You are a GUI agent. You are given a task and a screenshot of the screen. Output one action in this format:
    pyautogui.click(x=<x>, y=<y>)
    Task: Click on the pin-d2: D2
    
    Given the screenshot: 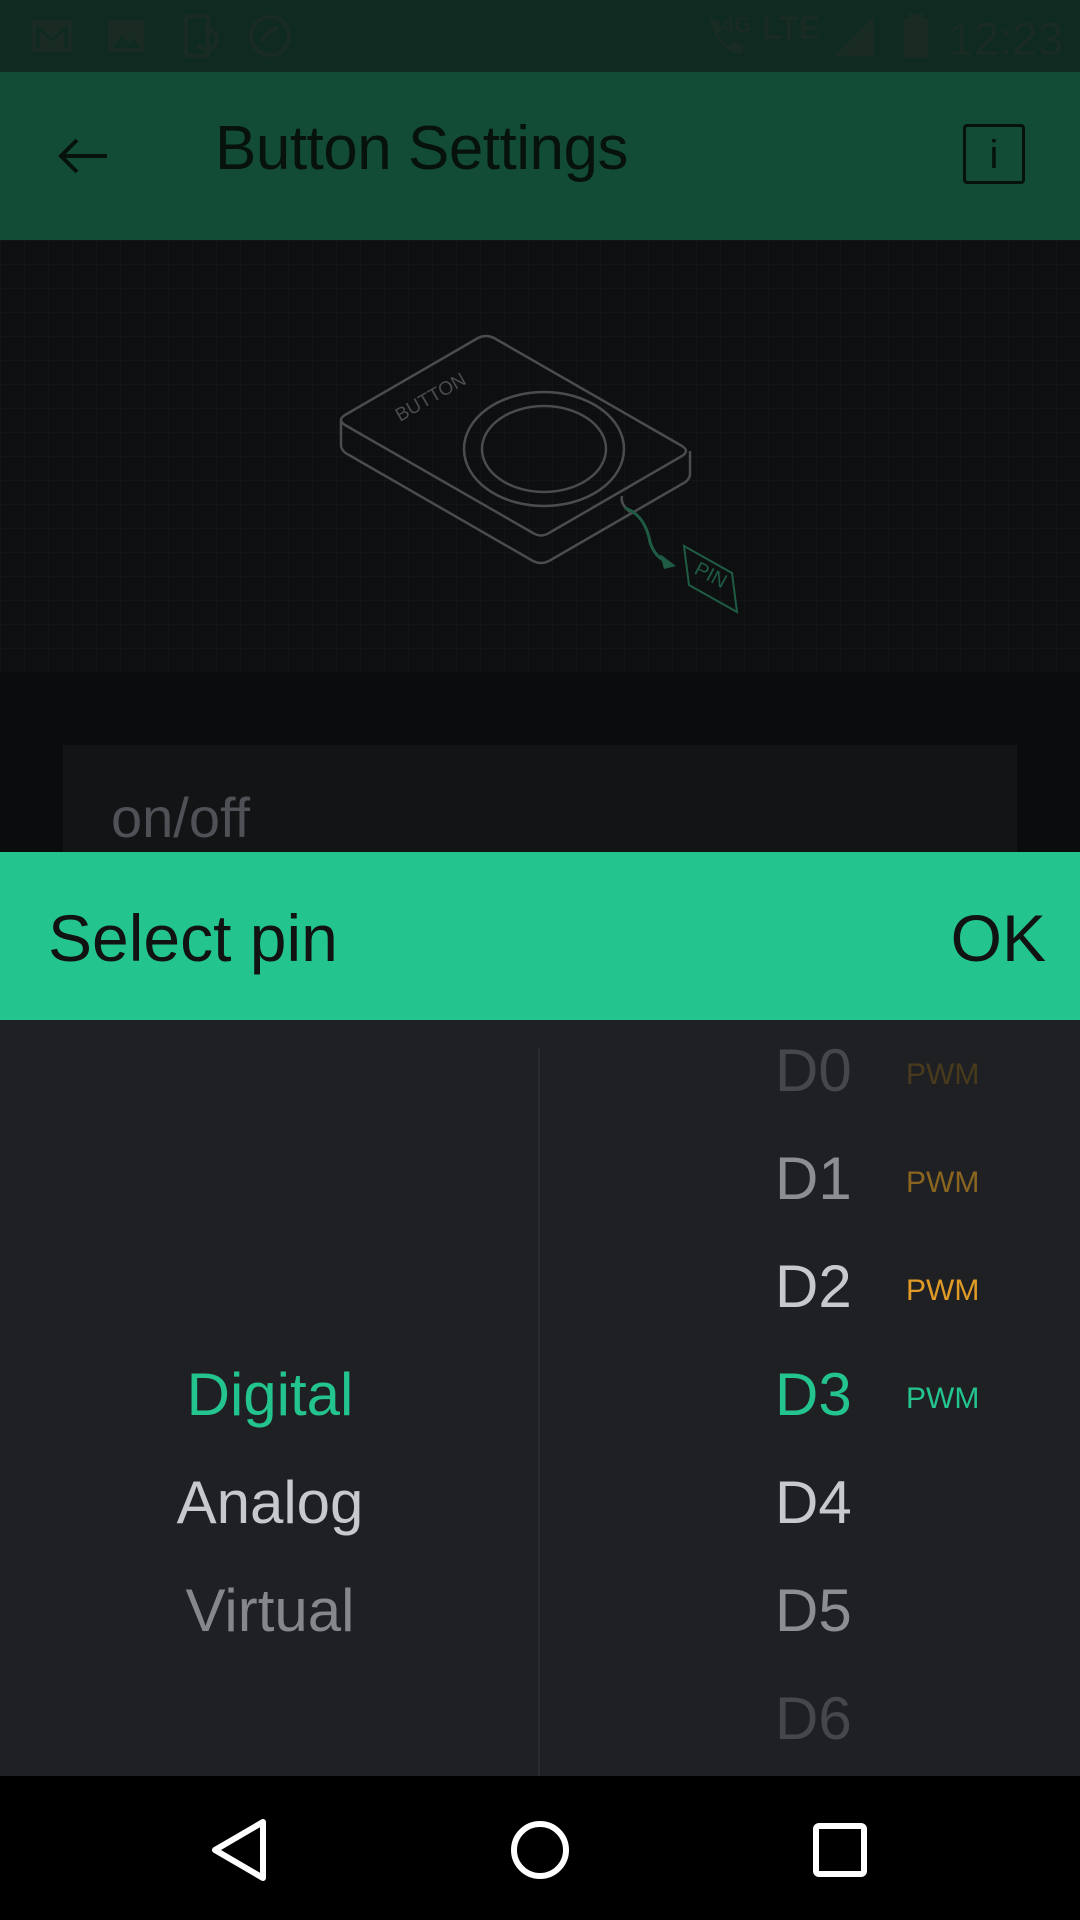 What is the action you would take?
    pyautogui.click(x=813, y=1286)
    